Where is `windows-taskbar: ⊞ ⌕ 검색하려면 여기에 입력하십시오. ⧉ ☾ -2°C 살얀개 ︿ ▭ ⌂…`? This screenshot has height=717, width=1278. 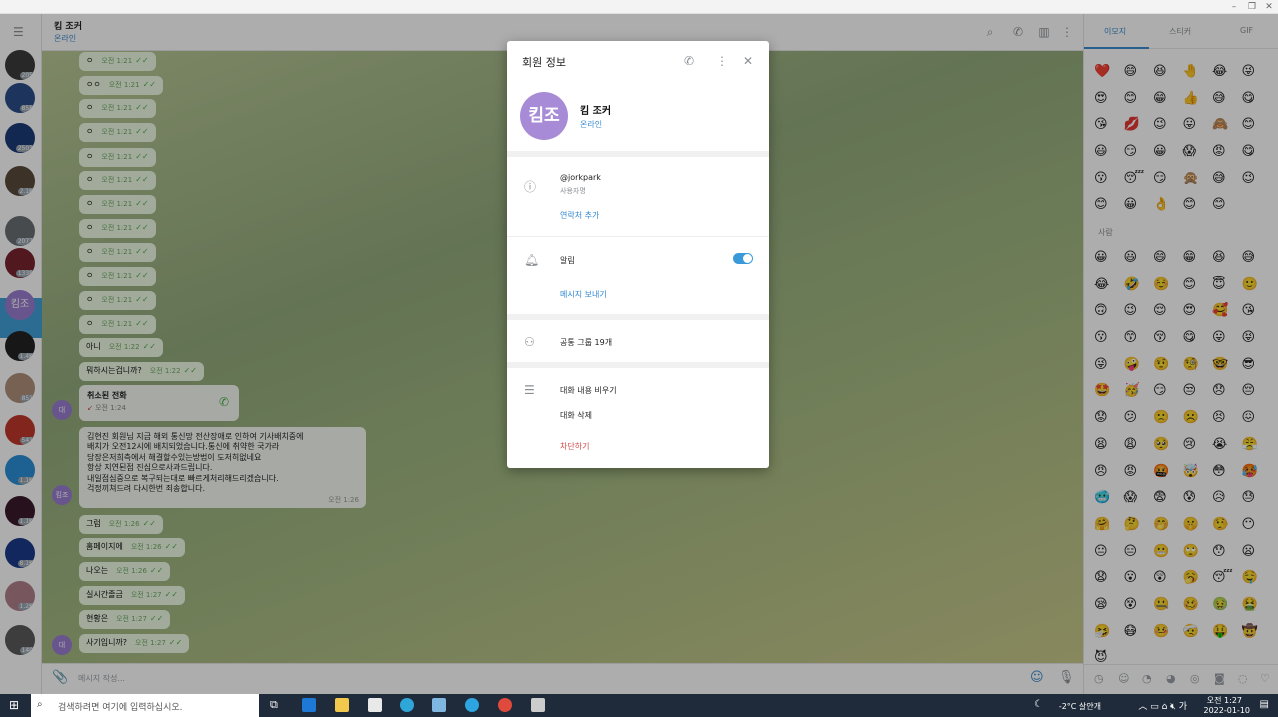 windows-taskbar: ⊞ ⌕ 검색하려면 여기에 입력하십시오. ⧉ ☾ -2°C 살얀개 ︿ ▭ ⌂… is located at coordinates (639, 705).